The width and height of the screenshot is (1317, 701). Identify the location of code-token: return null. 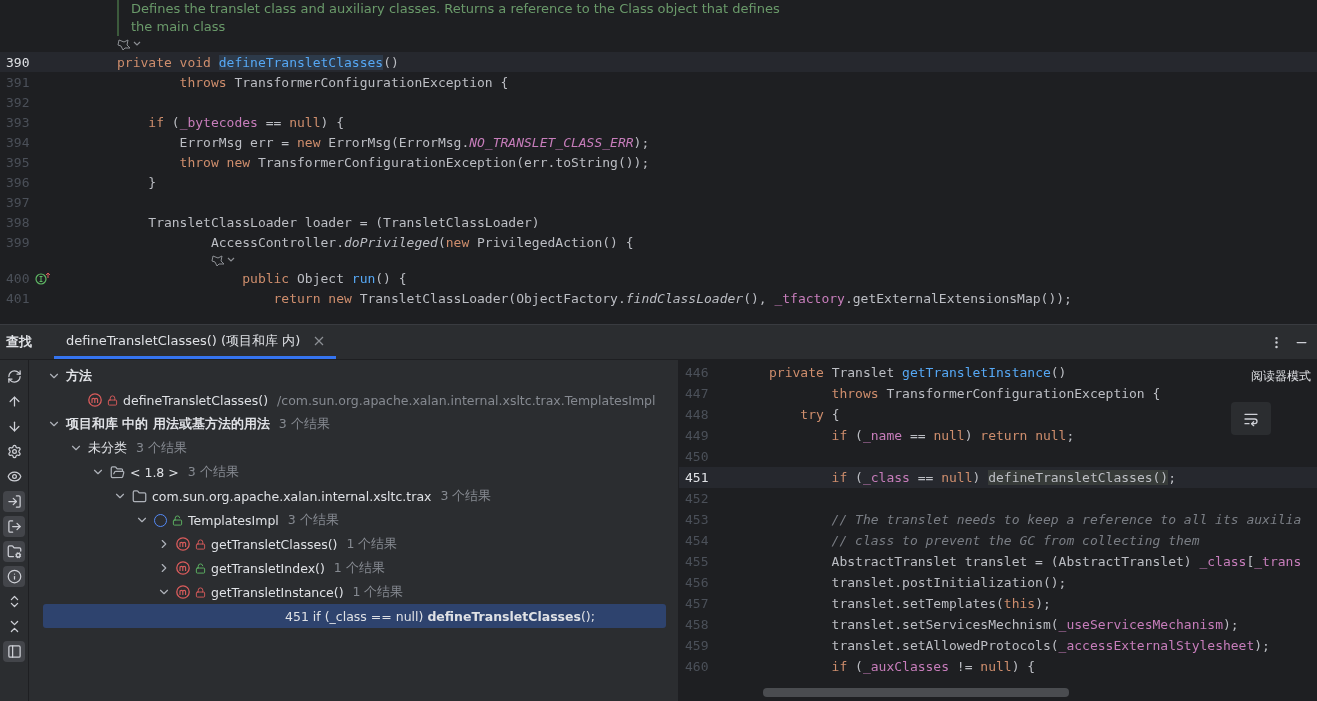
(1023, 435).